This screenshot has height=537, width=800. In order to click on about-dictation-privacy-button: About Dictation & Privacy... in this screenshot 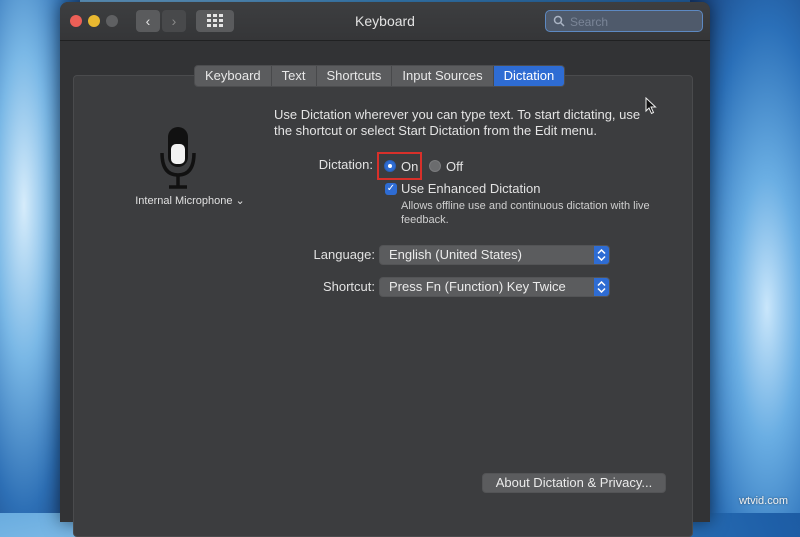, I will do `click(574, 483)`.